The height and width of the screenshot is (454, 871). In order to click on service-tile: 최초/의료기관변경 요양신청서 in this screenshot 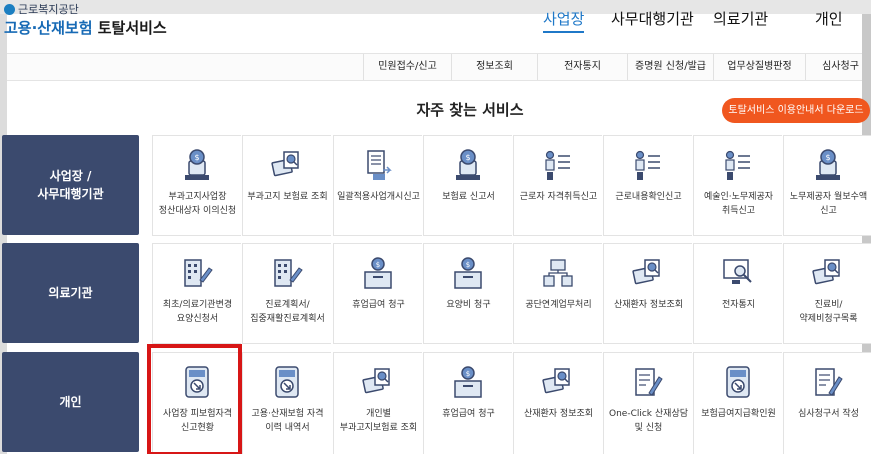, I will do `click(196, 293)`.